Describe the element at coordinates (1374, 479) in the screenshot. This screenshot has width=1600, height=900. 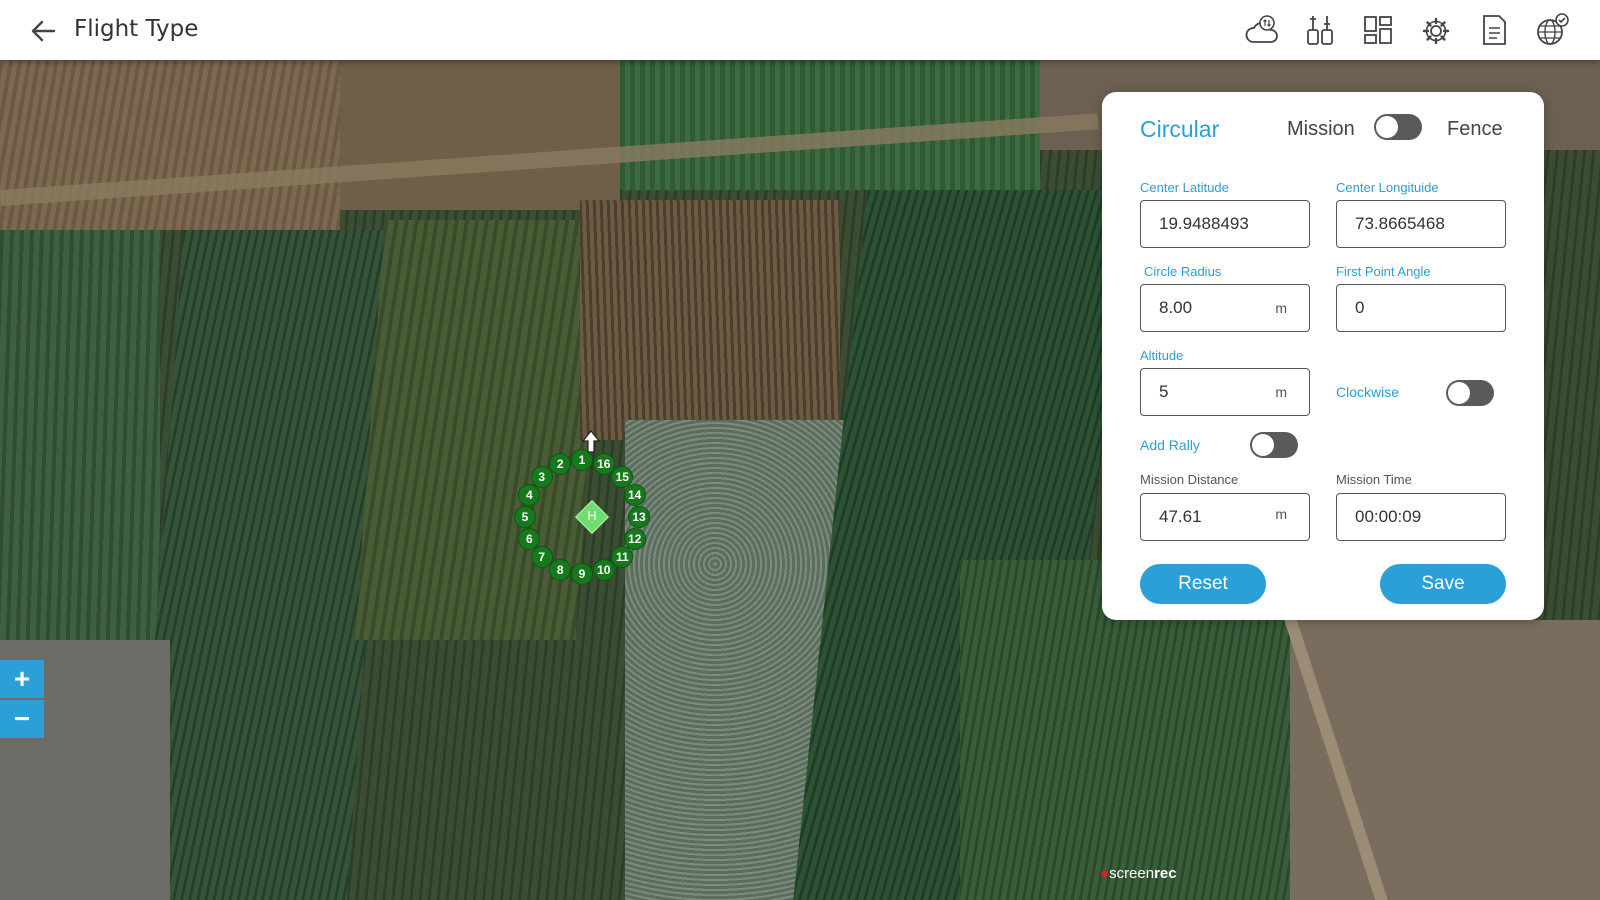
I see `mission-time-label: Mission Time` at that location.